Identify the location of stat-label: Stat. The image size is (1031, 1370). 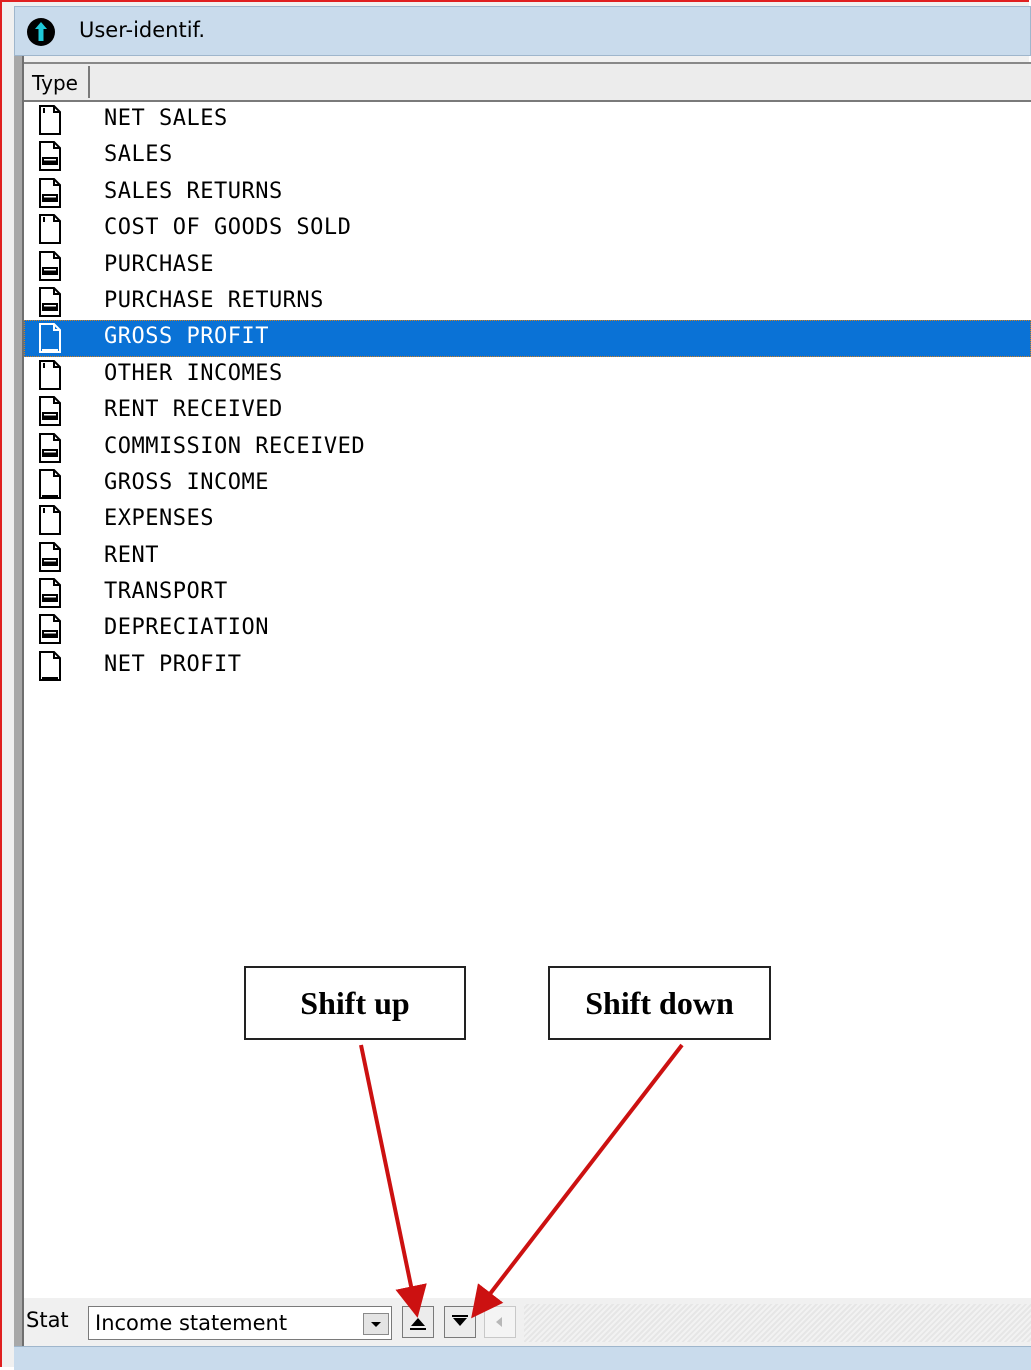
(47, 1320).